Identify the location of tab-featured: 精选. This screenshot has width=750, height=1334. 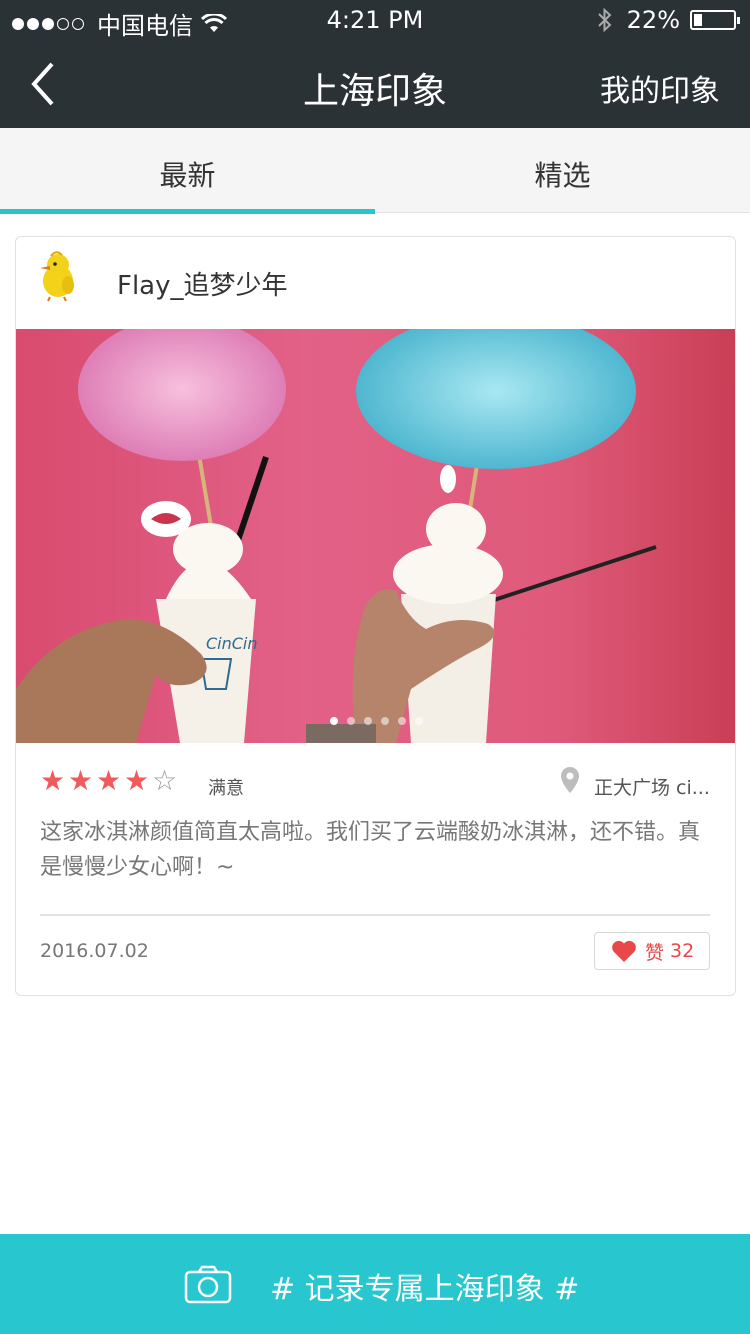
(562, 170).